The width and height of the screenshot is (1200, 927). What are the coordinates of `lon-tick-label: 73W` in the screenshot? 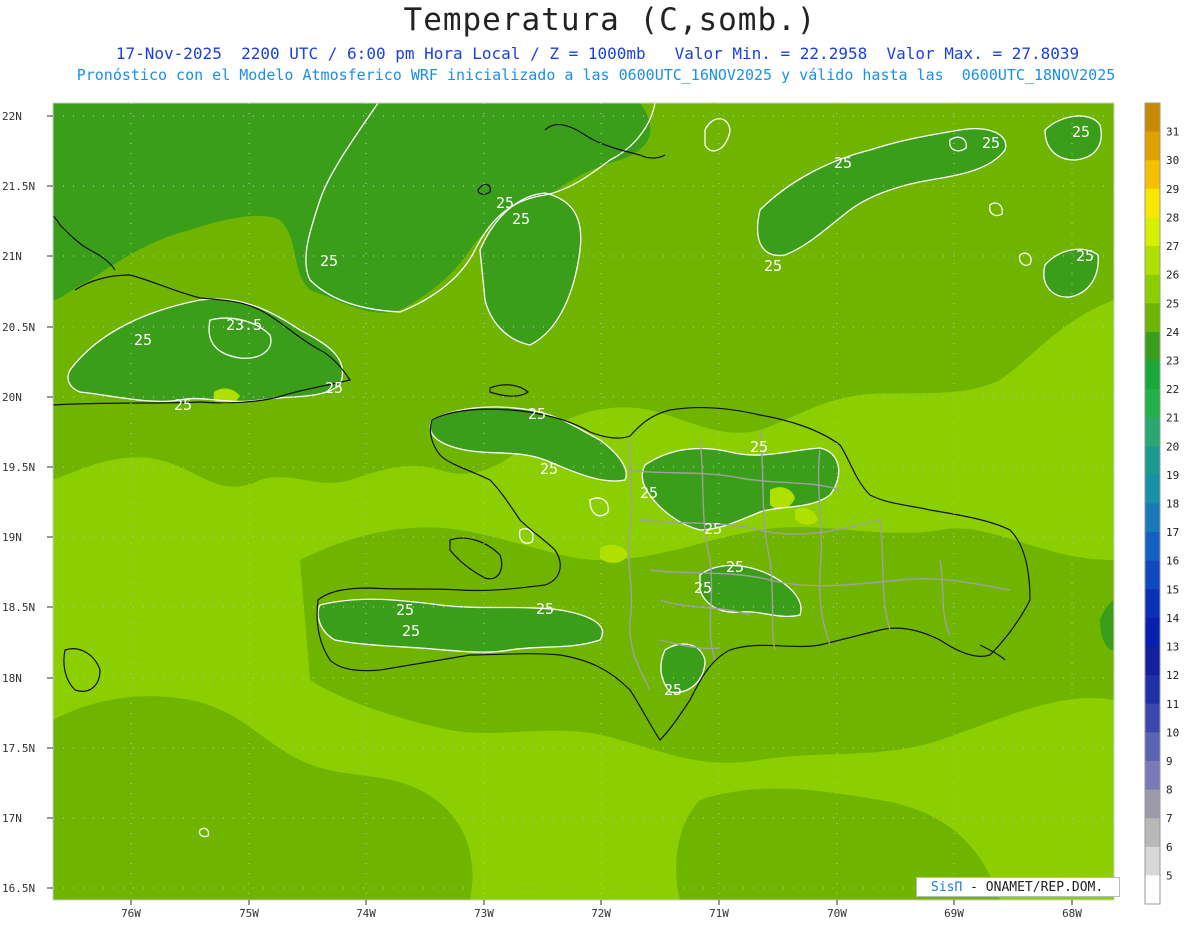 It's located at (484, 913).